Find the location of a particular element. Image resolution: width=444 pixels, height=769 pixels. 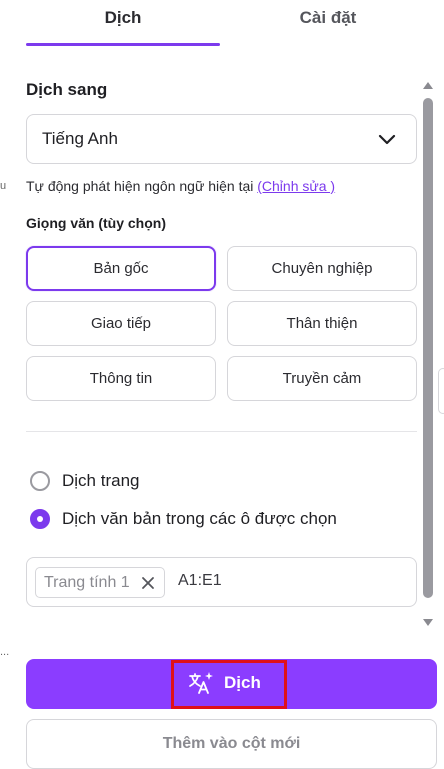

scroll-down-arrow is located at coordinates (428, 622).